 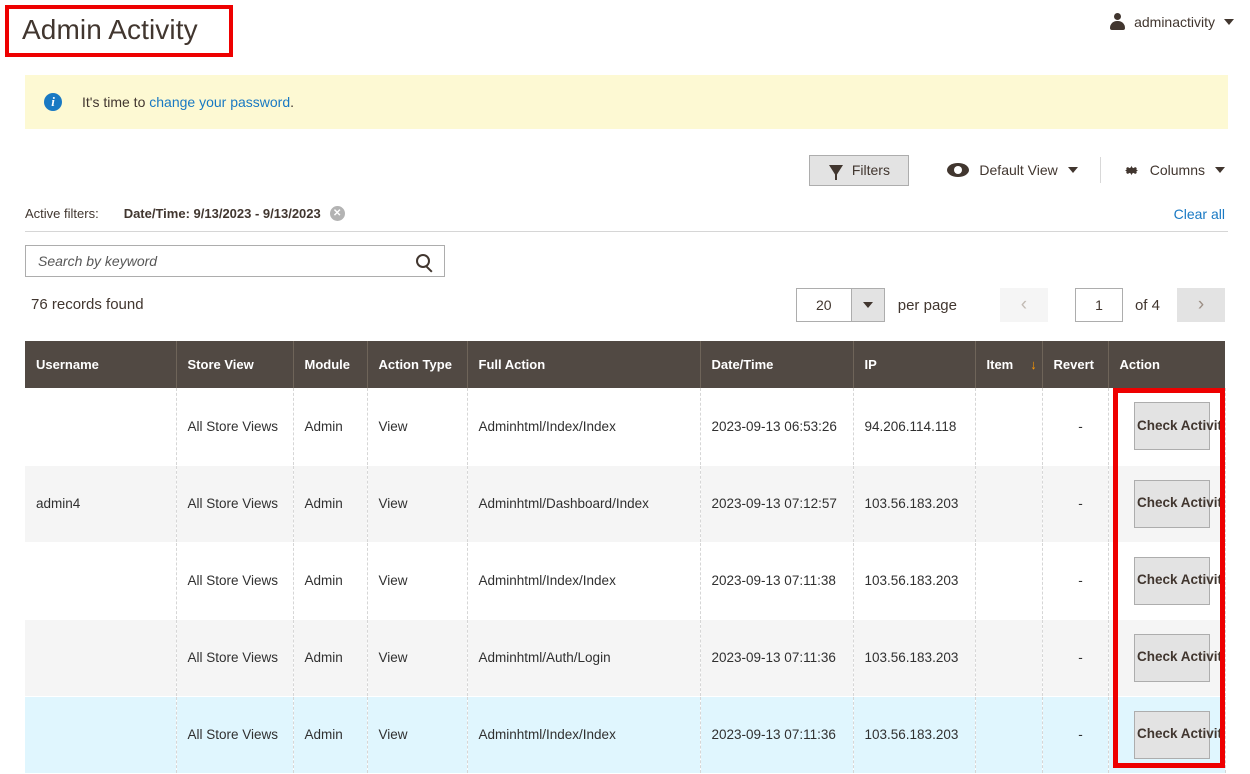 What do you see at coordinates (87, 304) in the screenshot?
I see `records-found-label: 76 records found` at bounding box center [87, 304].